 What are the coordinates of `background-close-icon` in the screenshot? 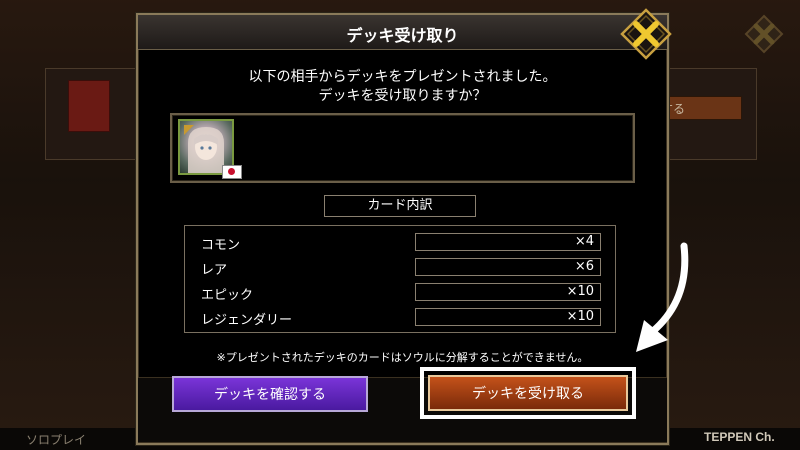 It's located at (764, 34).